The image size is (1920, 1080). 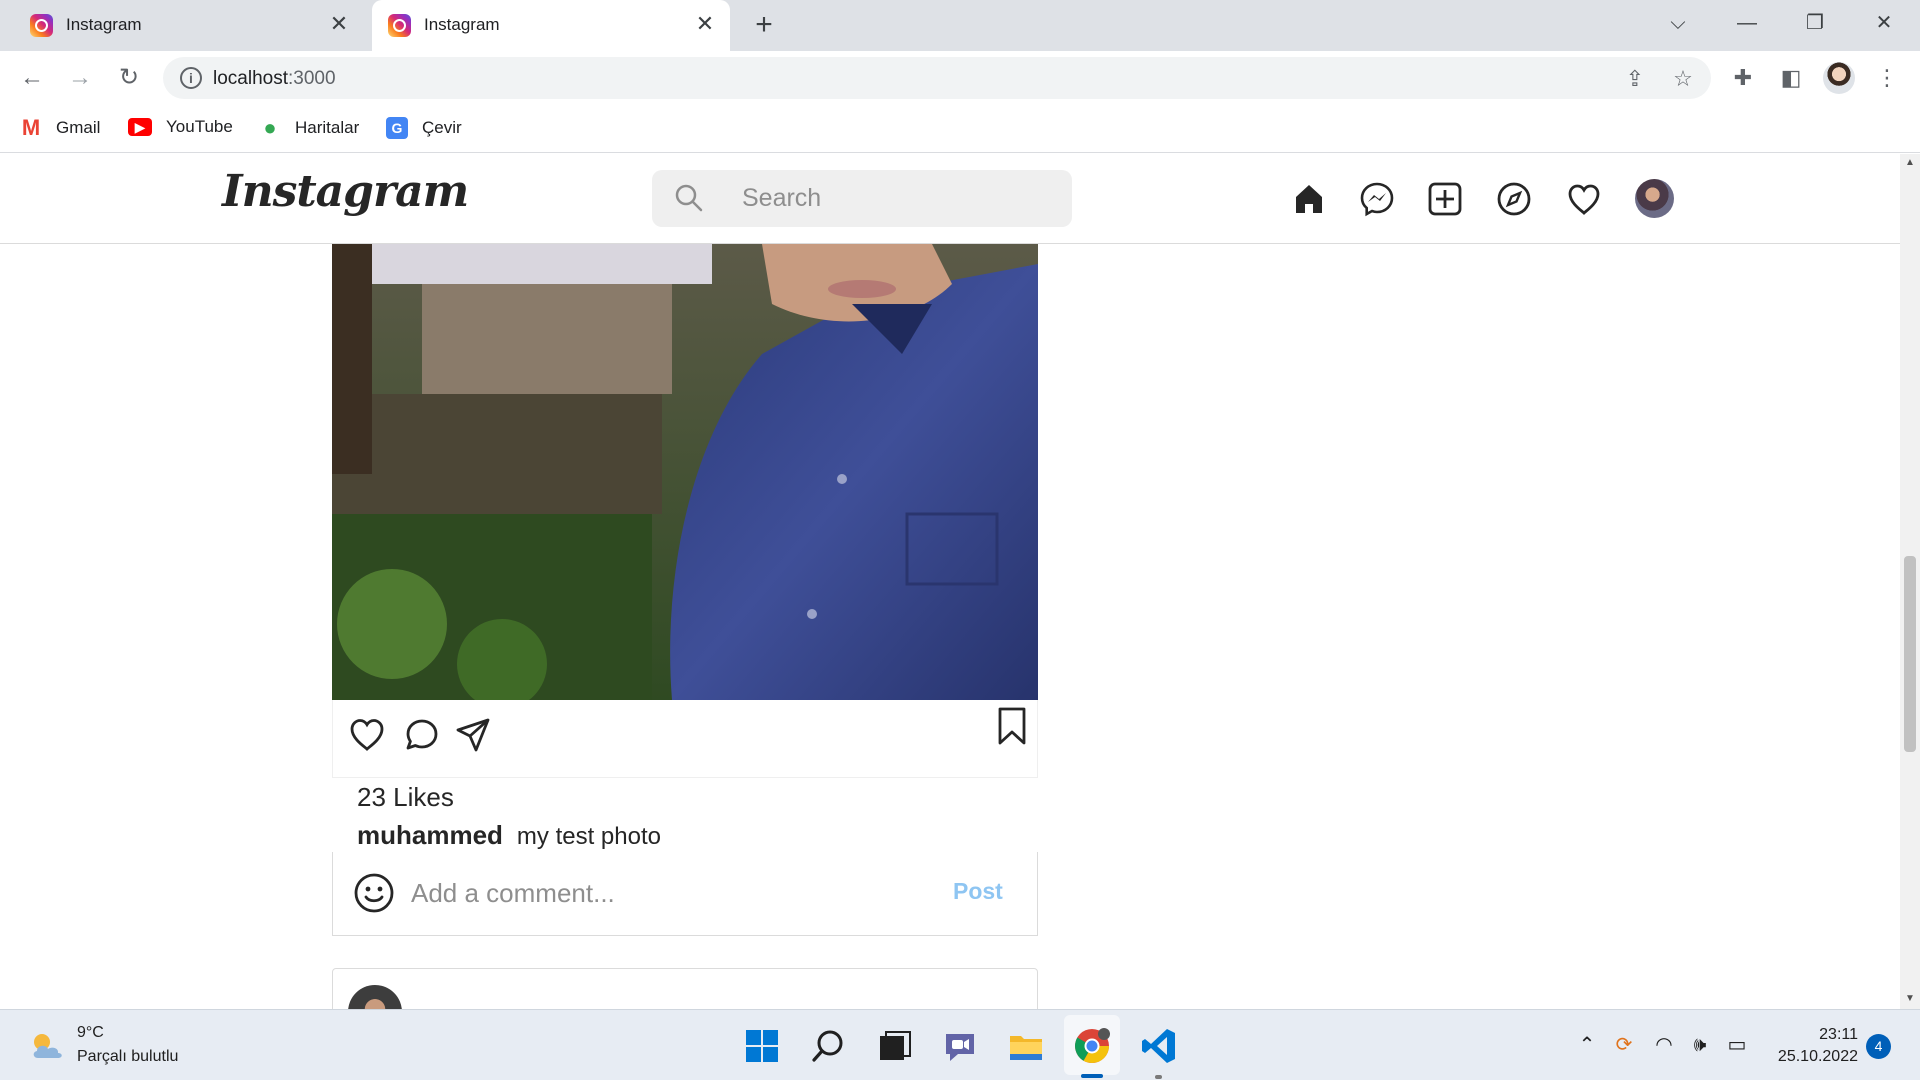 I want to click on instagram-header: Instagram ⌄, so click(x=950, y=199).